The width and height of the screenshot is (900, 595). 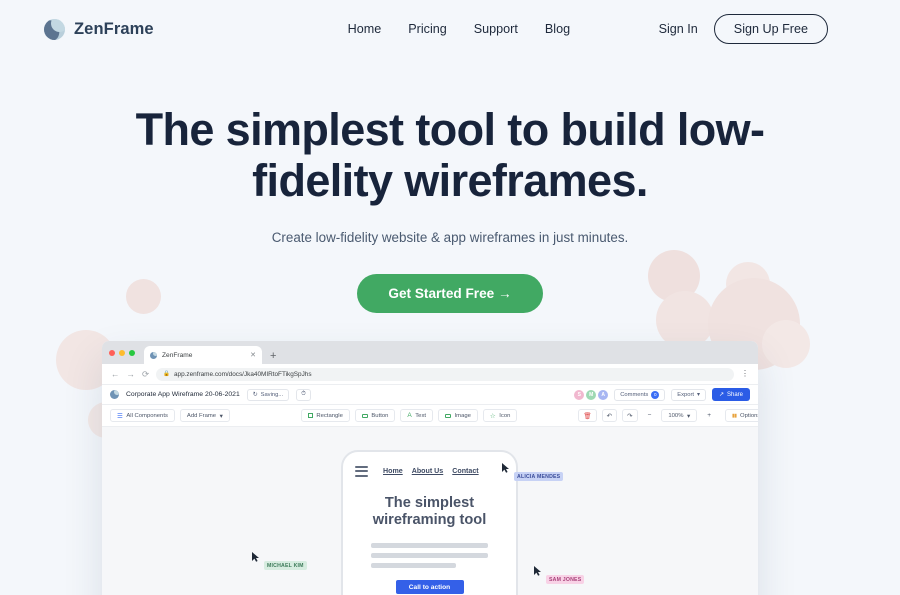 I want to click on nav-item-home: Home, so click(x=365, y=29).